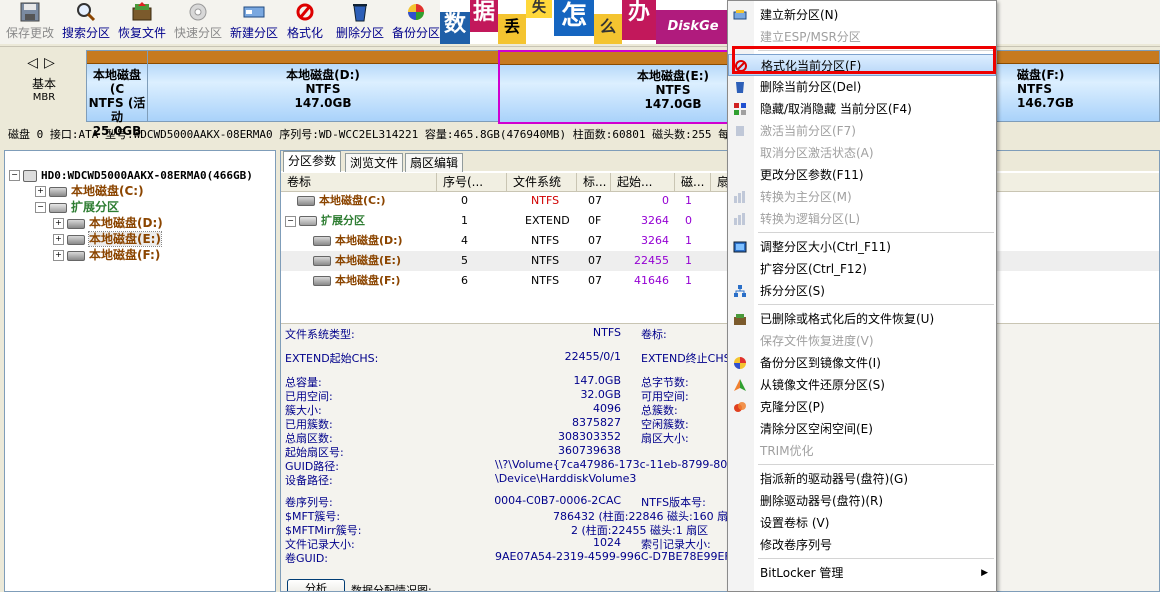 This screenshot has height=592, width=1160. What do you see at coordinates (862, 175) in the screenshot?
I see `menu-item-7: 更改分区参数(F11)` at bounding box center [862, 175].